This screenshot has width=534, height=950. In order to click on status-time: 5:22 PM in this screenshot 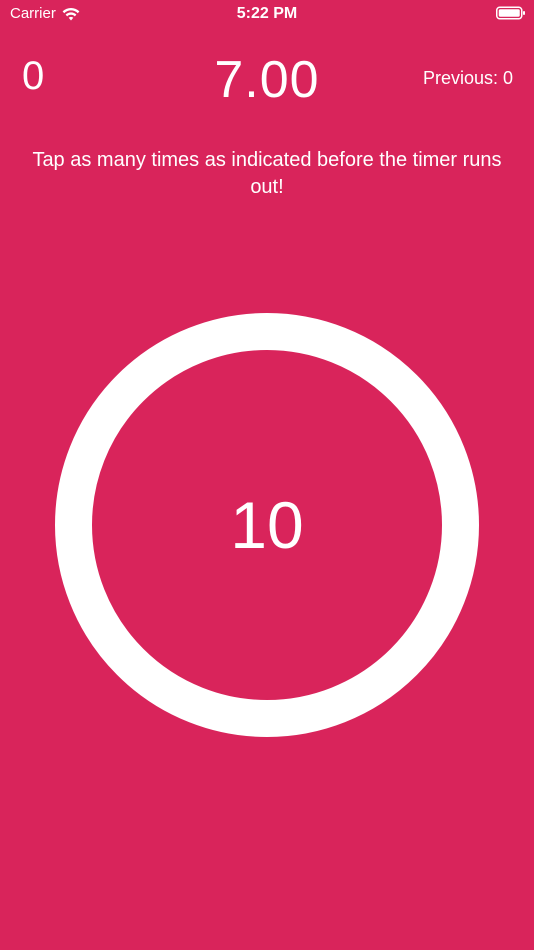, I will do `click(267, 13)`.